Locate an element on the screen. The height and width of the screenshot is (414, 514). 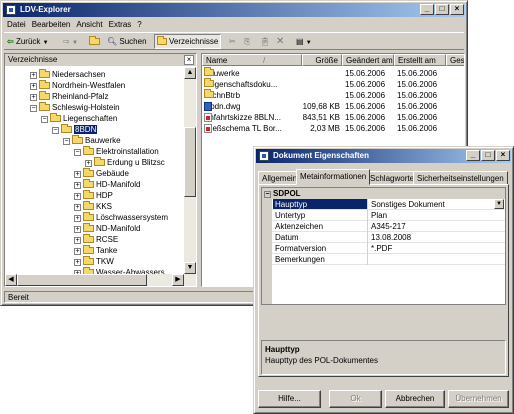
paste-icon: 📋︎ is located at coordinates (265, 42).